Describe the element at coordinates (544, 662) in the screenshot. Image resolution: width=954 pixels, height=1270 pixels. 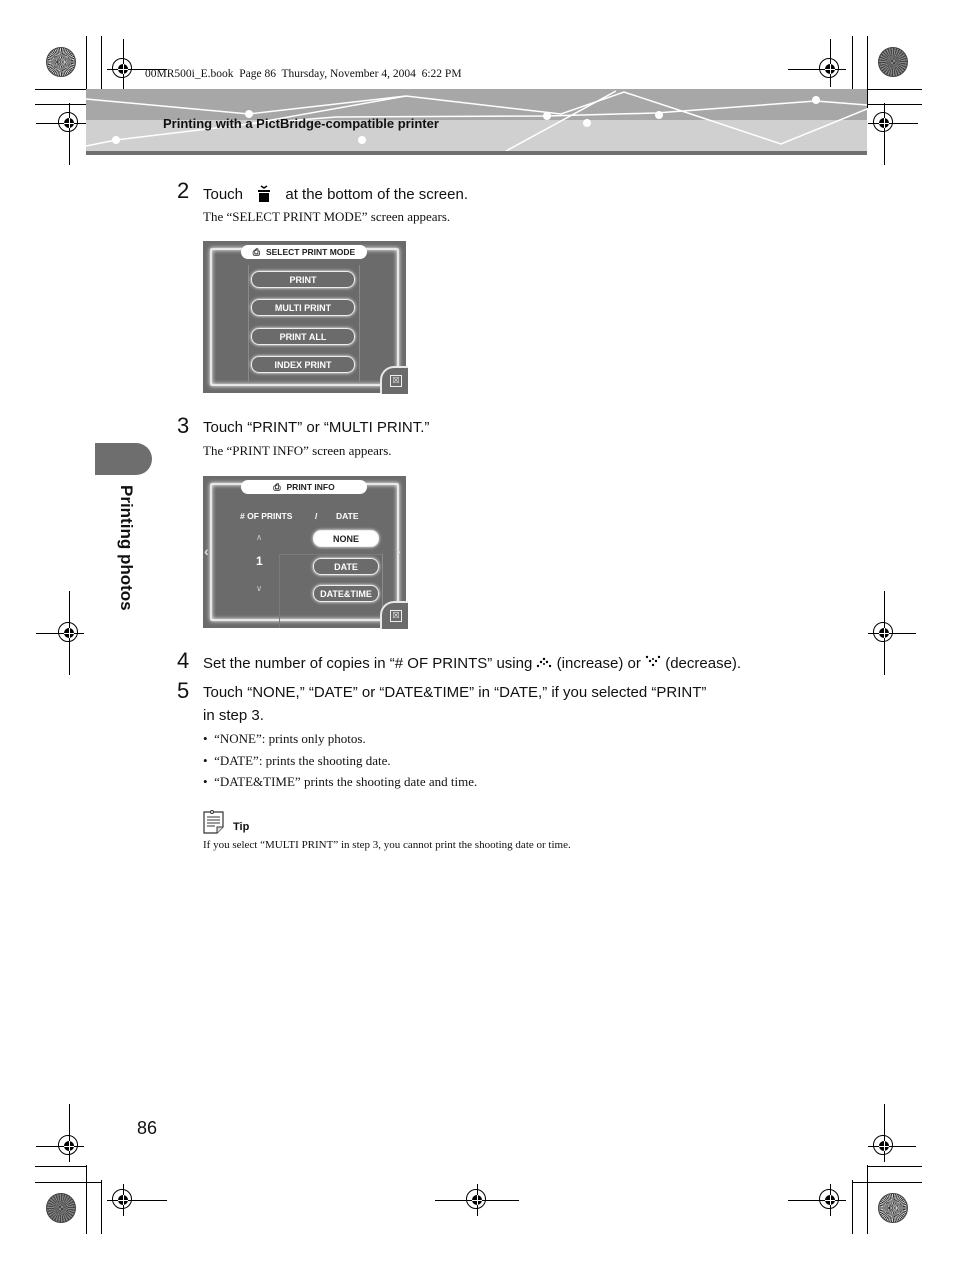
I see `increase-icon` at that location.